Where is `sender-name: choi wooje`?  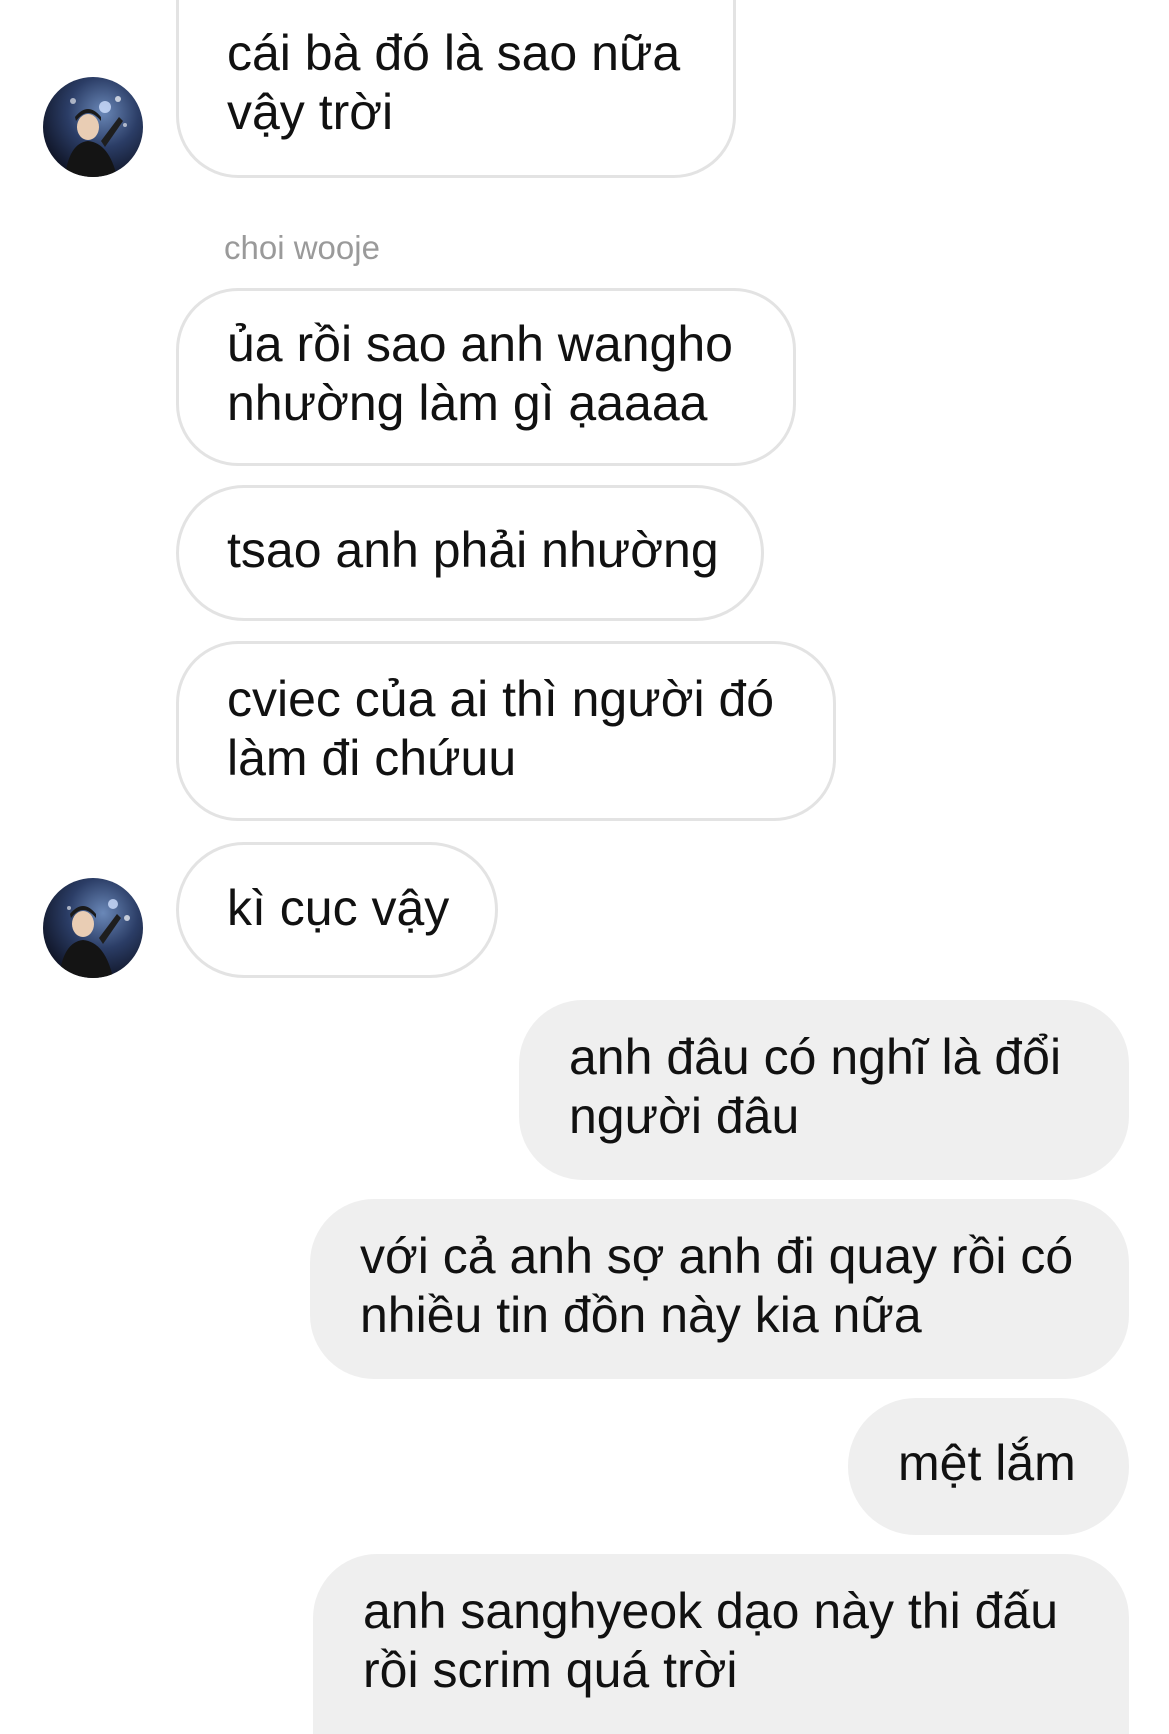 sender-name: choi wooje is located at coordinates (302, 247).